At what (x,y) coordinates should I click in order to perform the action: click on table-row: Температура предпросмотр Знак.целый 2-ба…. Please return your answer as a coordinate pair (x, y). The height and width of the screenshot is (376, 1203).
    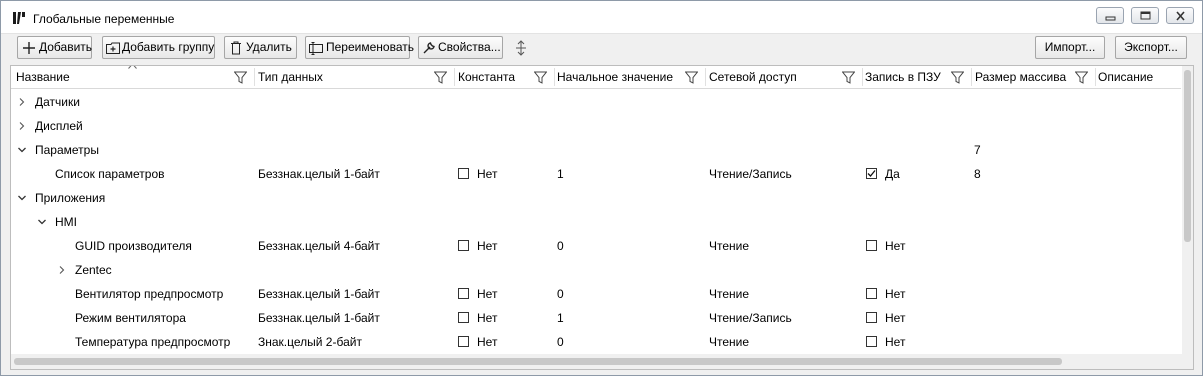
    Looking at the image, I should click on (596, 342).